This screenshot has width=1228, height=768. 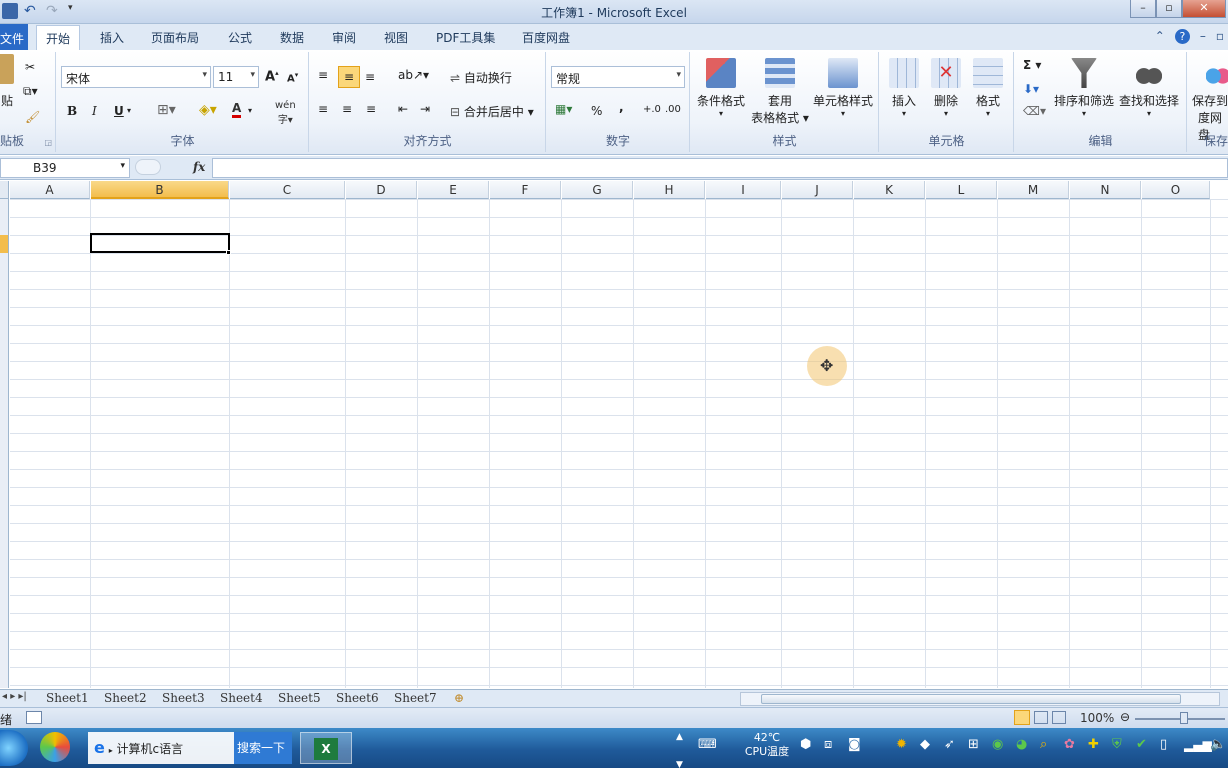 I want to click on column-header-m: M, so click(x=1033, y=190).